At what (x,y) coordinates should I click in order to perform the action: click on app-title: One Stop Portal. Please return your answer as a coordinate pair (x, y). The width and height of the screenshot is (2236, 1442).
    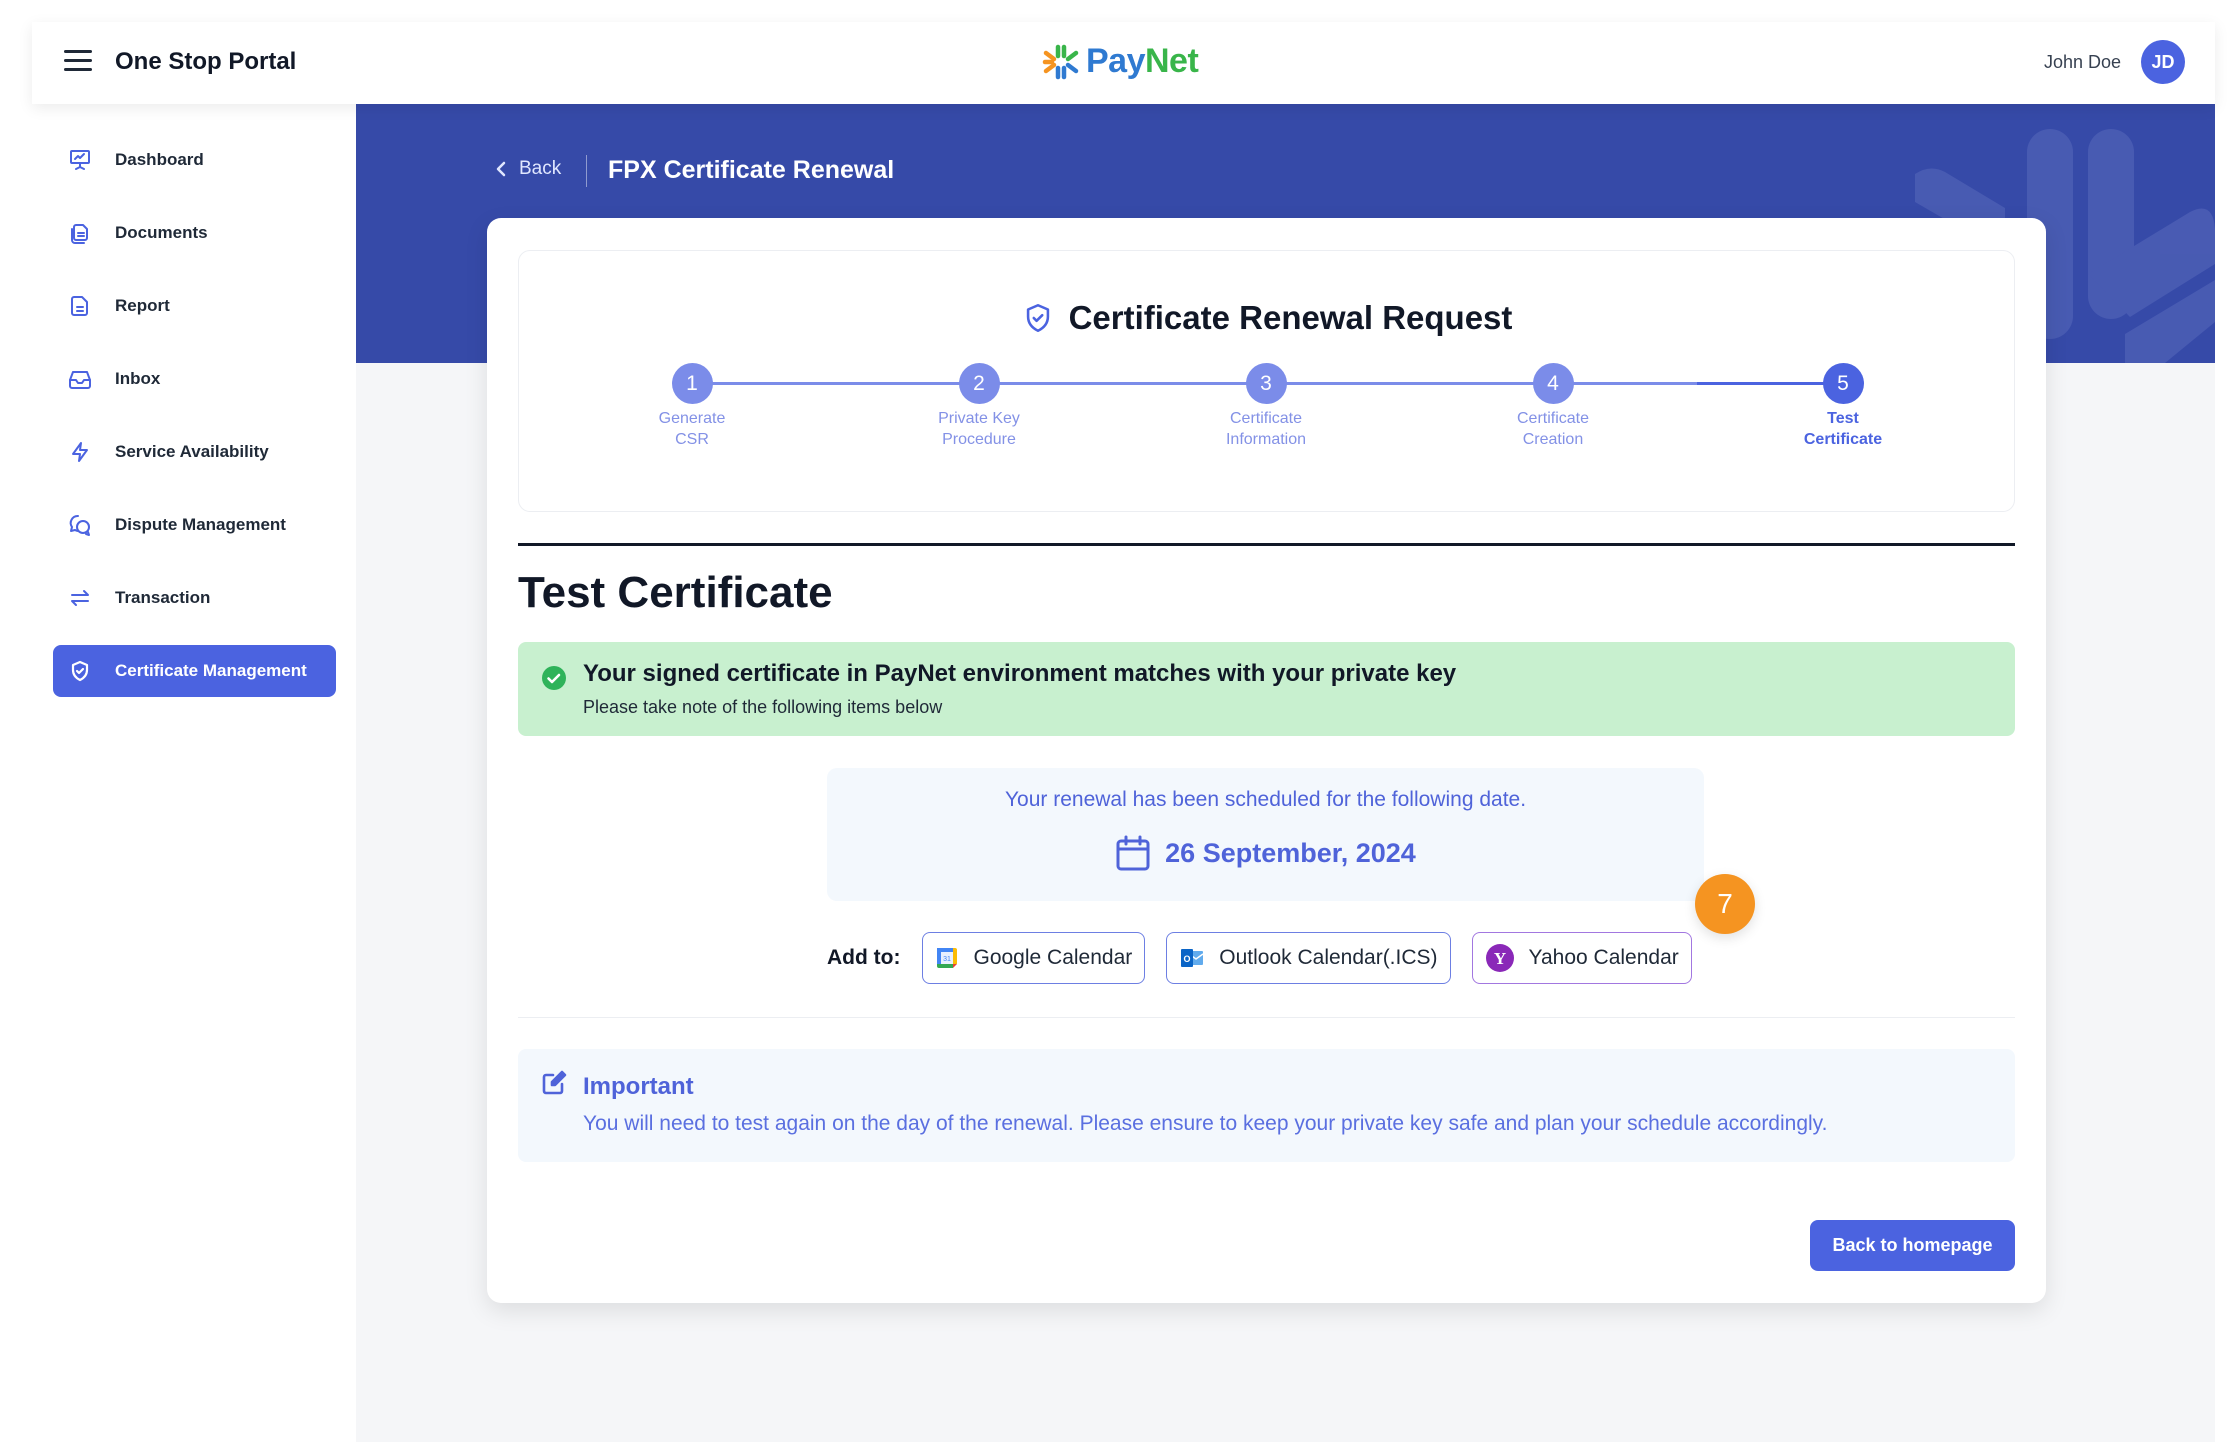
    Looking at the image, I should click on (206, 61).